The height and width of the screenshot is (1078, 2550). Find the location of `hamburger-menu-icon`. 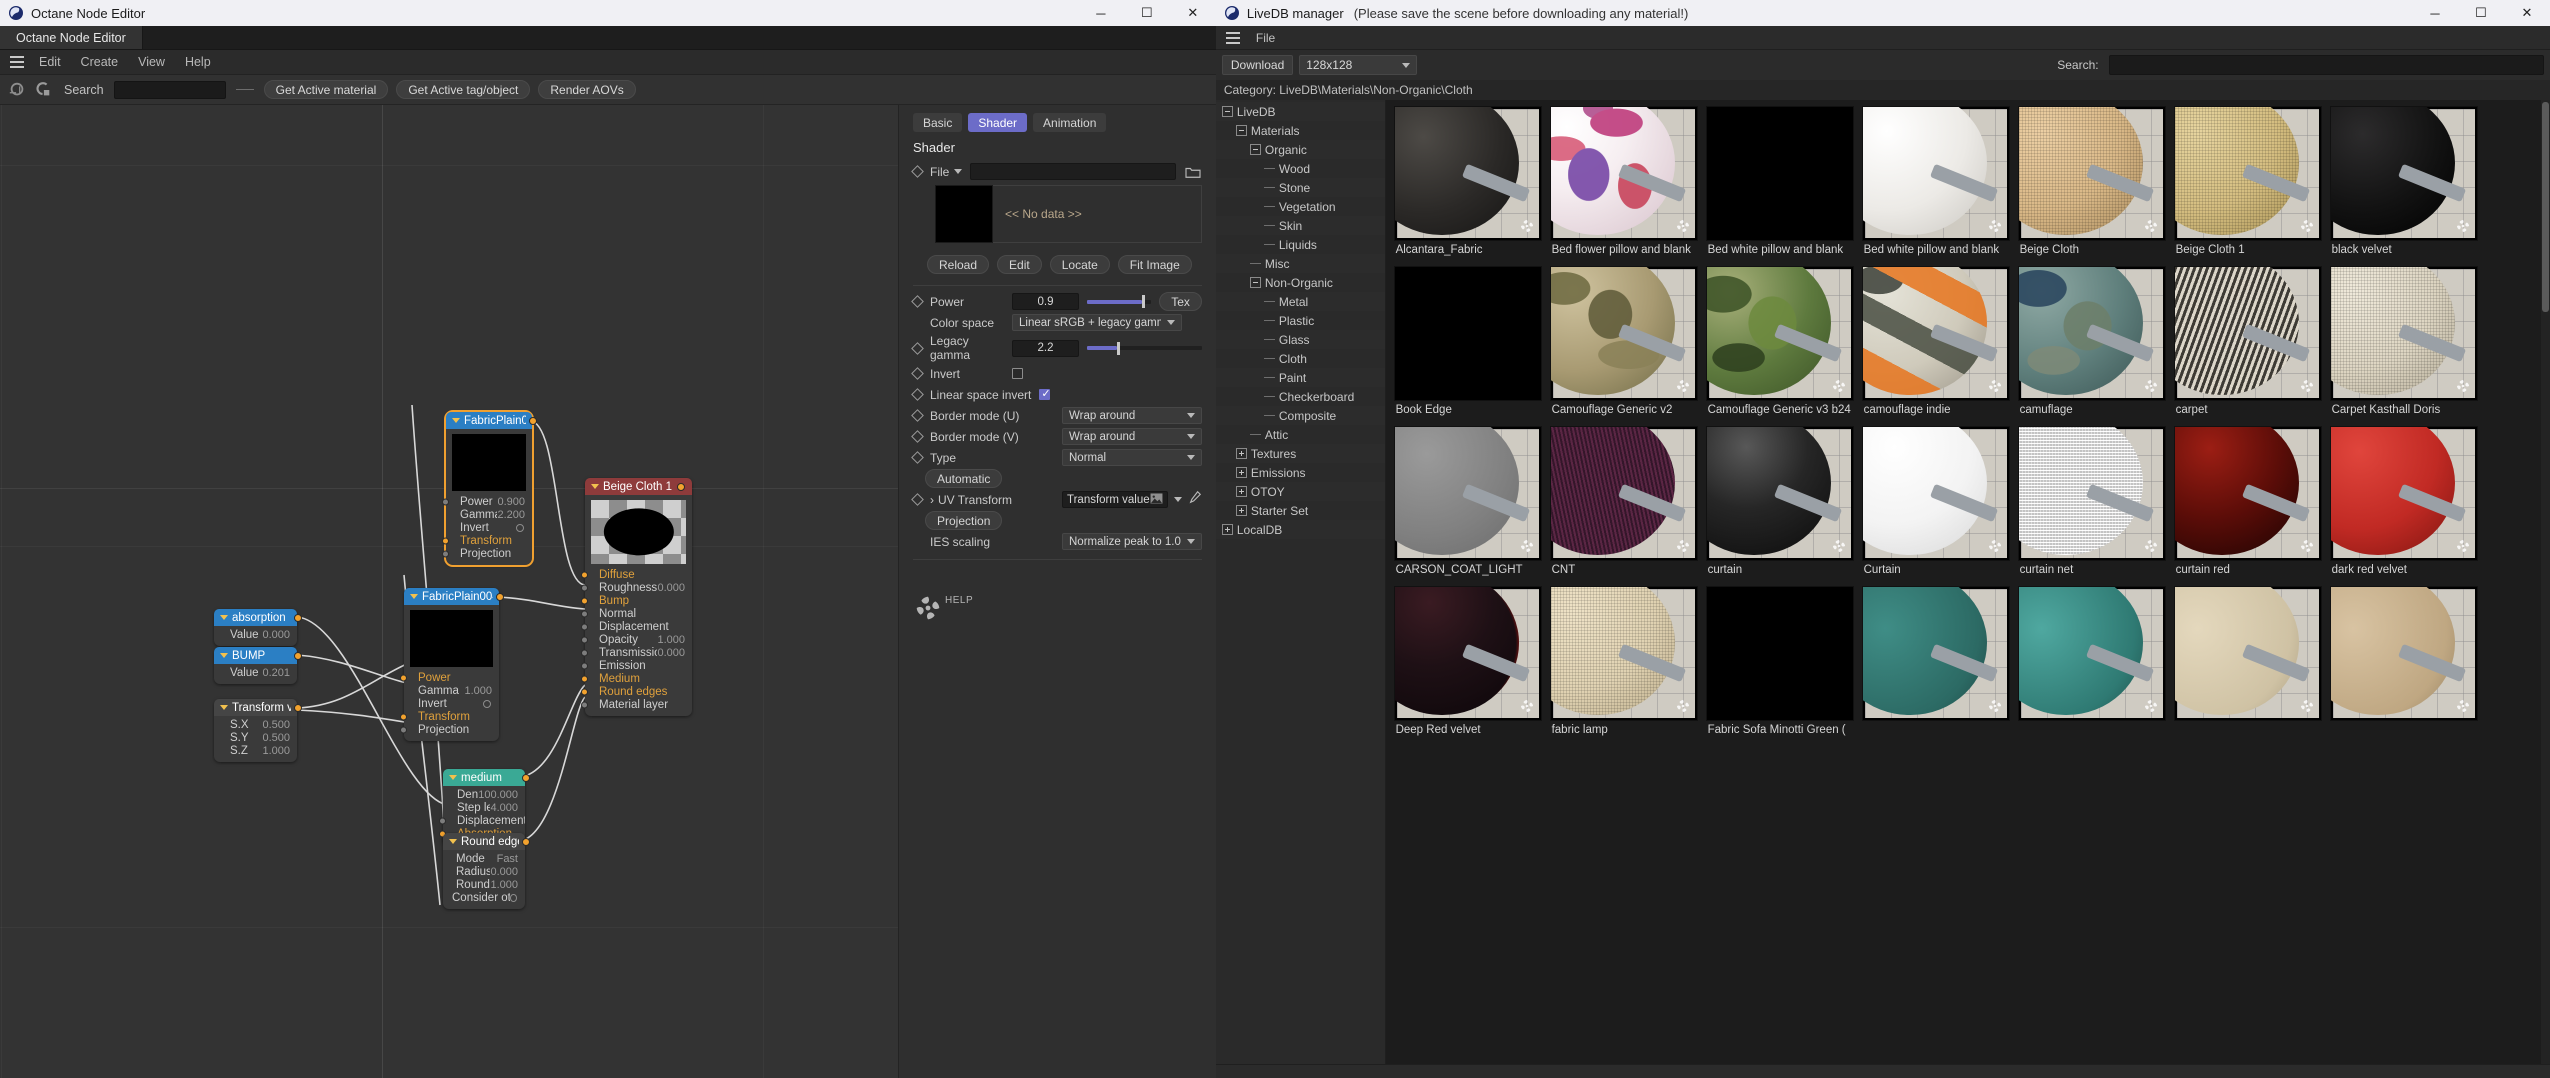

hamburger-menu-icon is located at coordinates (17, 62).